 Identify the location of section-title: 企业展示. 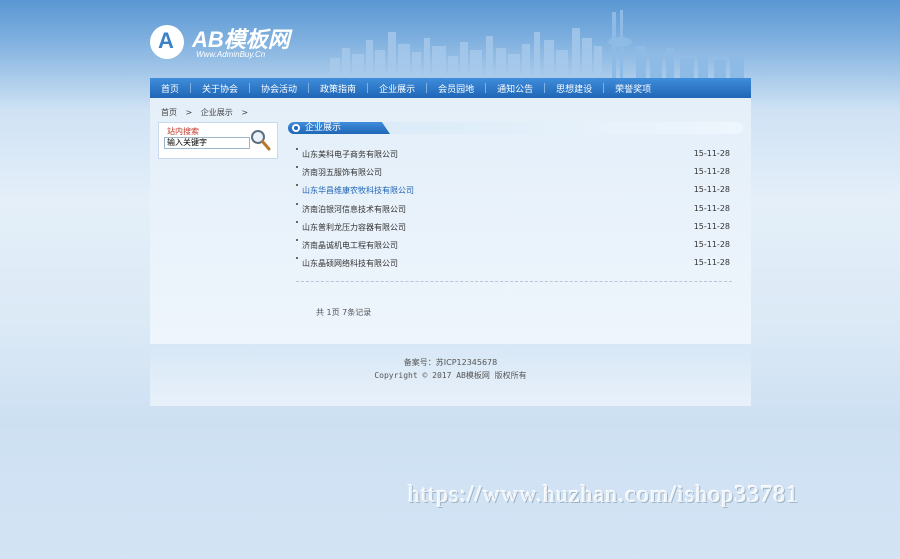
(323, 128).